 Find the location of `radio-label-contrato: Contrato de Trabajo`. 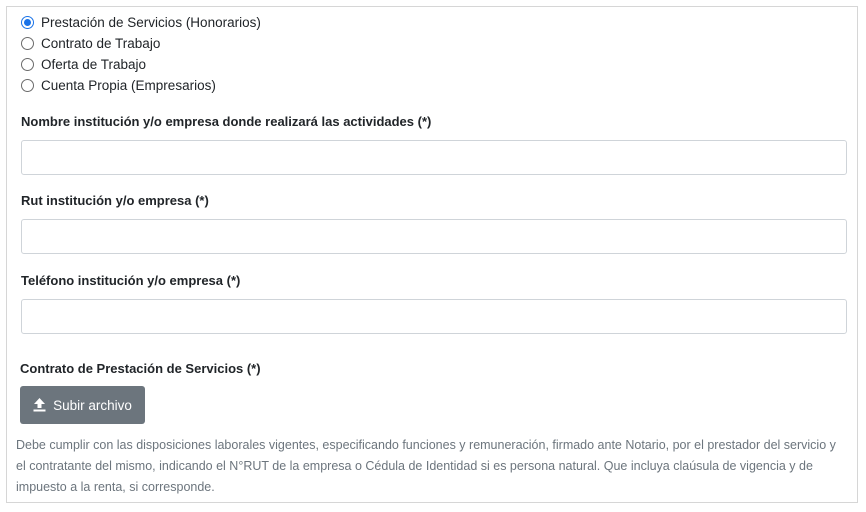

radio-label-contrato: Contrato de Trabajo is located at coordinates (101, 43).